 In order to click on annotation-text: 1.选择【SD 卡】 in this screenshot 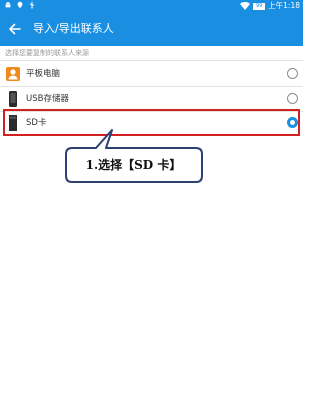, I will do `click(133, 165)`.